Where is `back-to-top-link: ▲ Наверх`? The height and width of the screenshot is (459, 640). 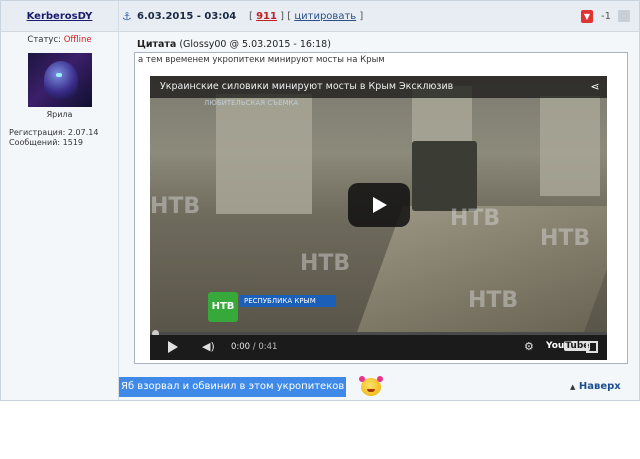
back-to-top-link: ▲ Наверх is located at coordinates (595, 386).